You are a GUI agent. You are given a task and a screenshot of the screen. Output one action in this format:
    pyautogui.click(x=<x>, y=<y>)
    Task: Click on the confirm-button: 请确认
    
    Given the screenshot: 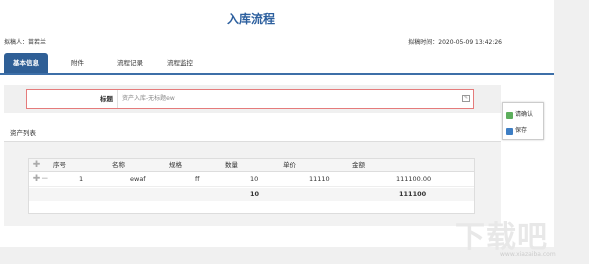 What is the action you would take?
    pyautogui.click(x=519, y=115)
    